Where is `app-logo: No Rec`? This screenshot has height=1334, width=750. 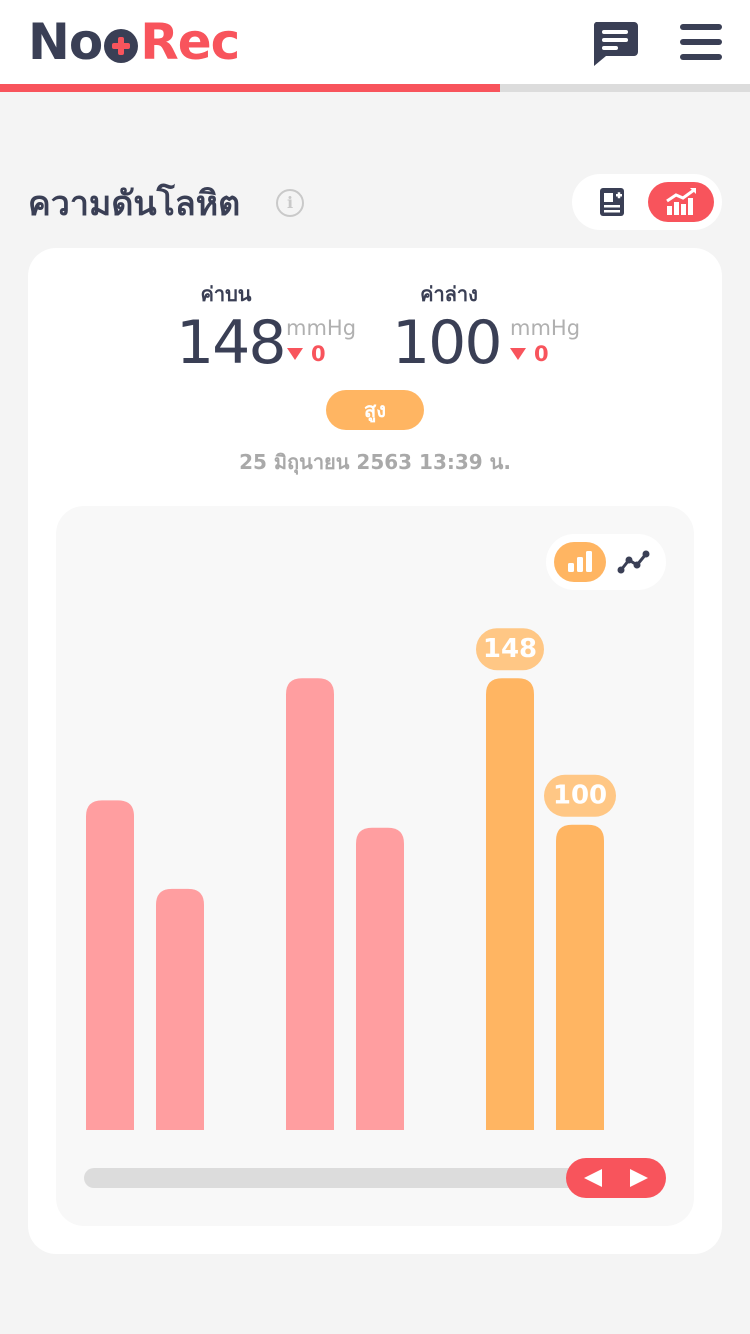
app-logo: No Rec is located at coordinates (134, 42).